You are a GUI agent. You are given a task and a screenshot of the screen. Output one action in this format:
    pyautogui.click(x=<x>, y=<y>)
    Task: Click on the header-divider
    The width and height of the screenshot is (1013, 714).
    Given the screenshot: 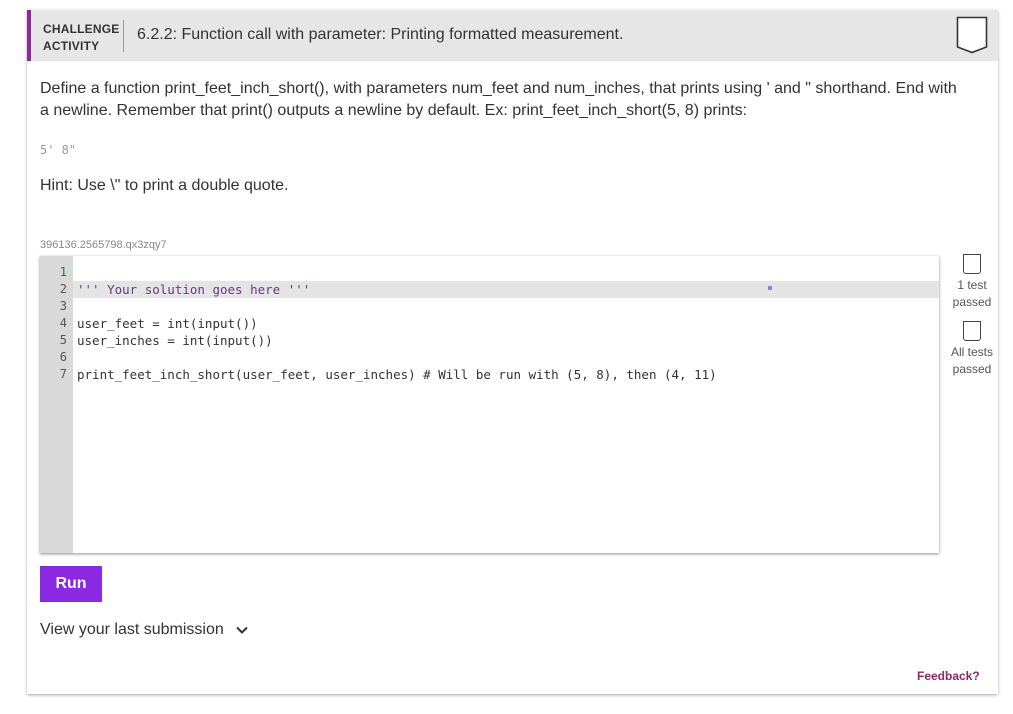 What is the action you would take?
    pyautogui.click(x=123, y=36)
    